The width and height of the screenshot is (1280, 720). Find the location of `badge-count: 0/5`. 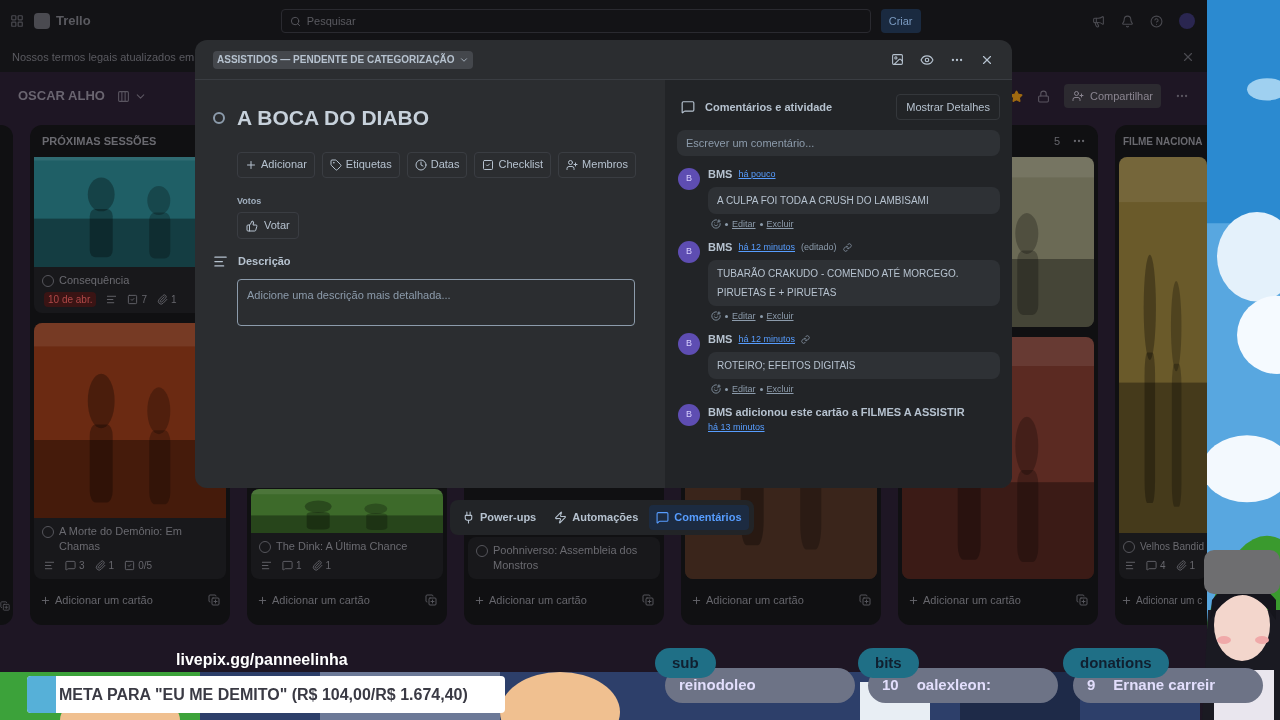

badge-count: 0/5 is located at coordinates (145, 566).